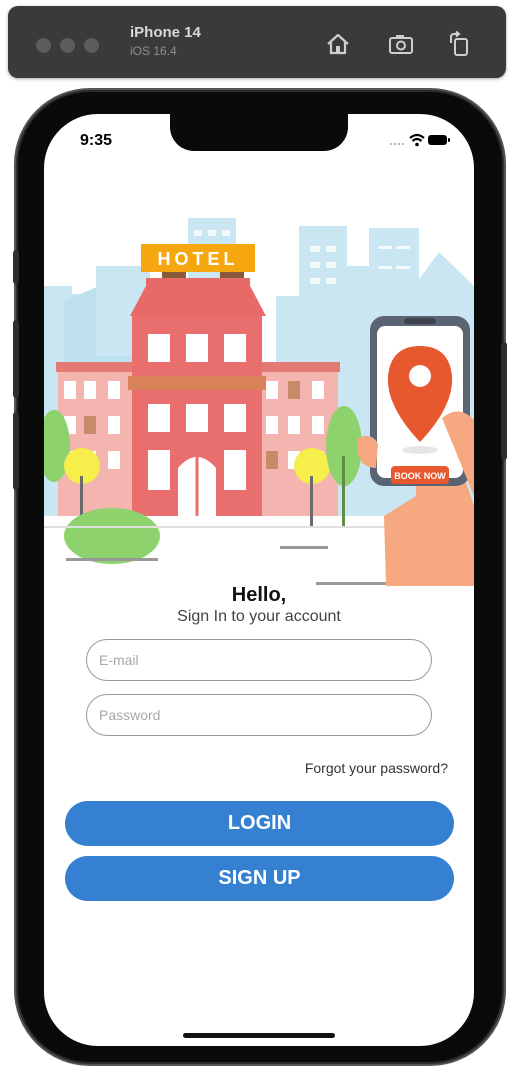 The height and width of the screenshot is (1066, 508). I want to click on volume-up-button, so click(16, 359).